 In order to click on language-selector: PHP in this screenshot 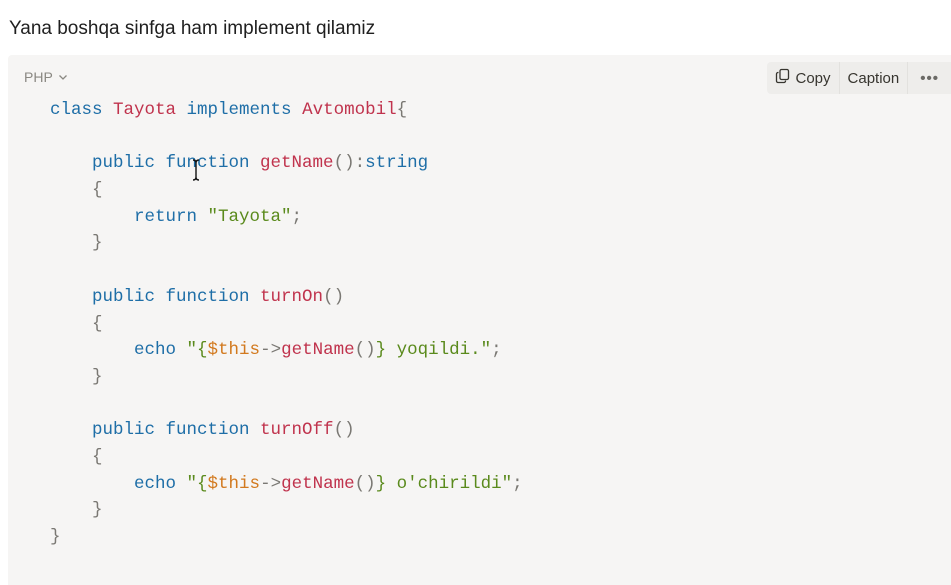, I will do `click(46, 77)`.